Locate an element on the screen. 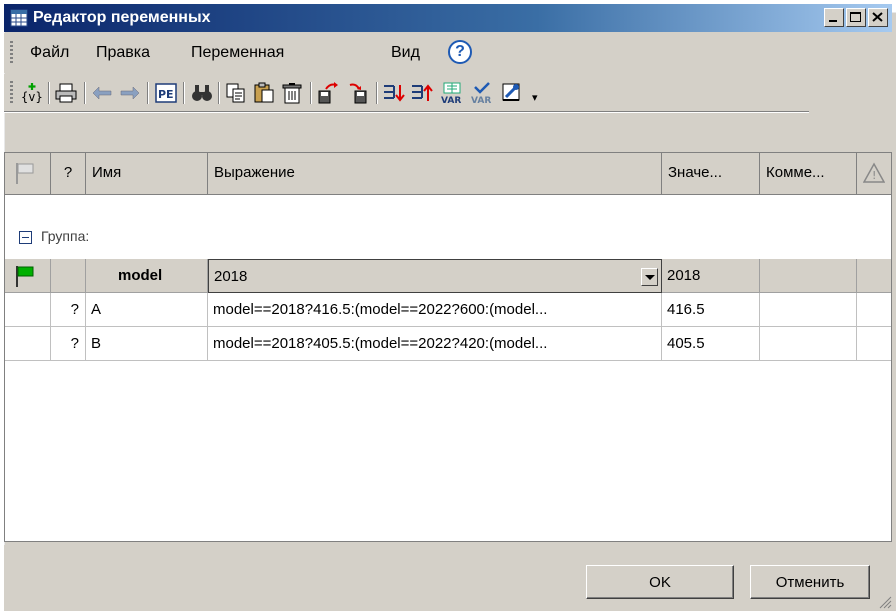 The image size is (896, 611). properties-icon: PE is located at coordinates (166, 93).